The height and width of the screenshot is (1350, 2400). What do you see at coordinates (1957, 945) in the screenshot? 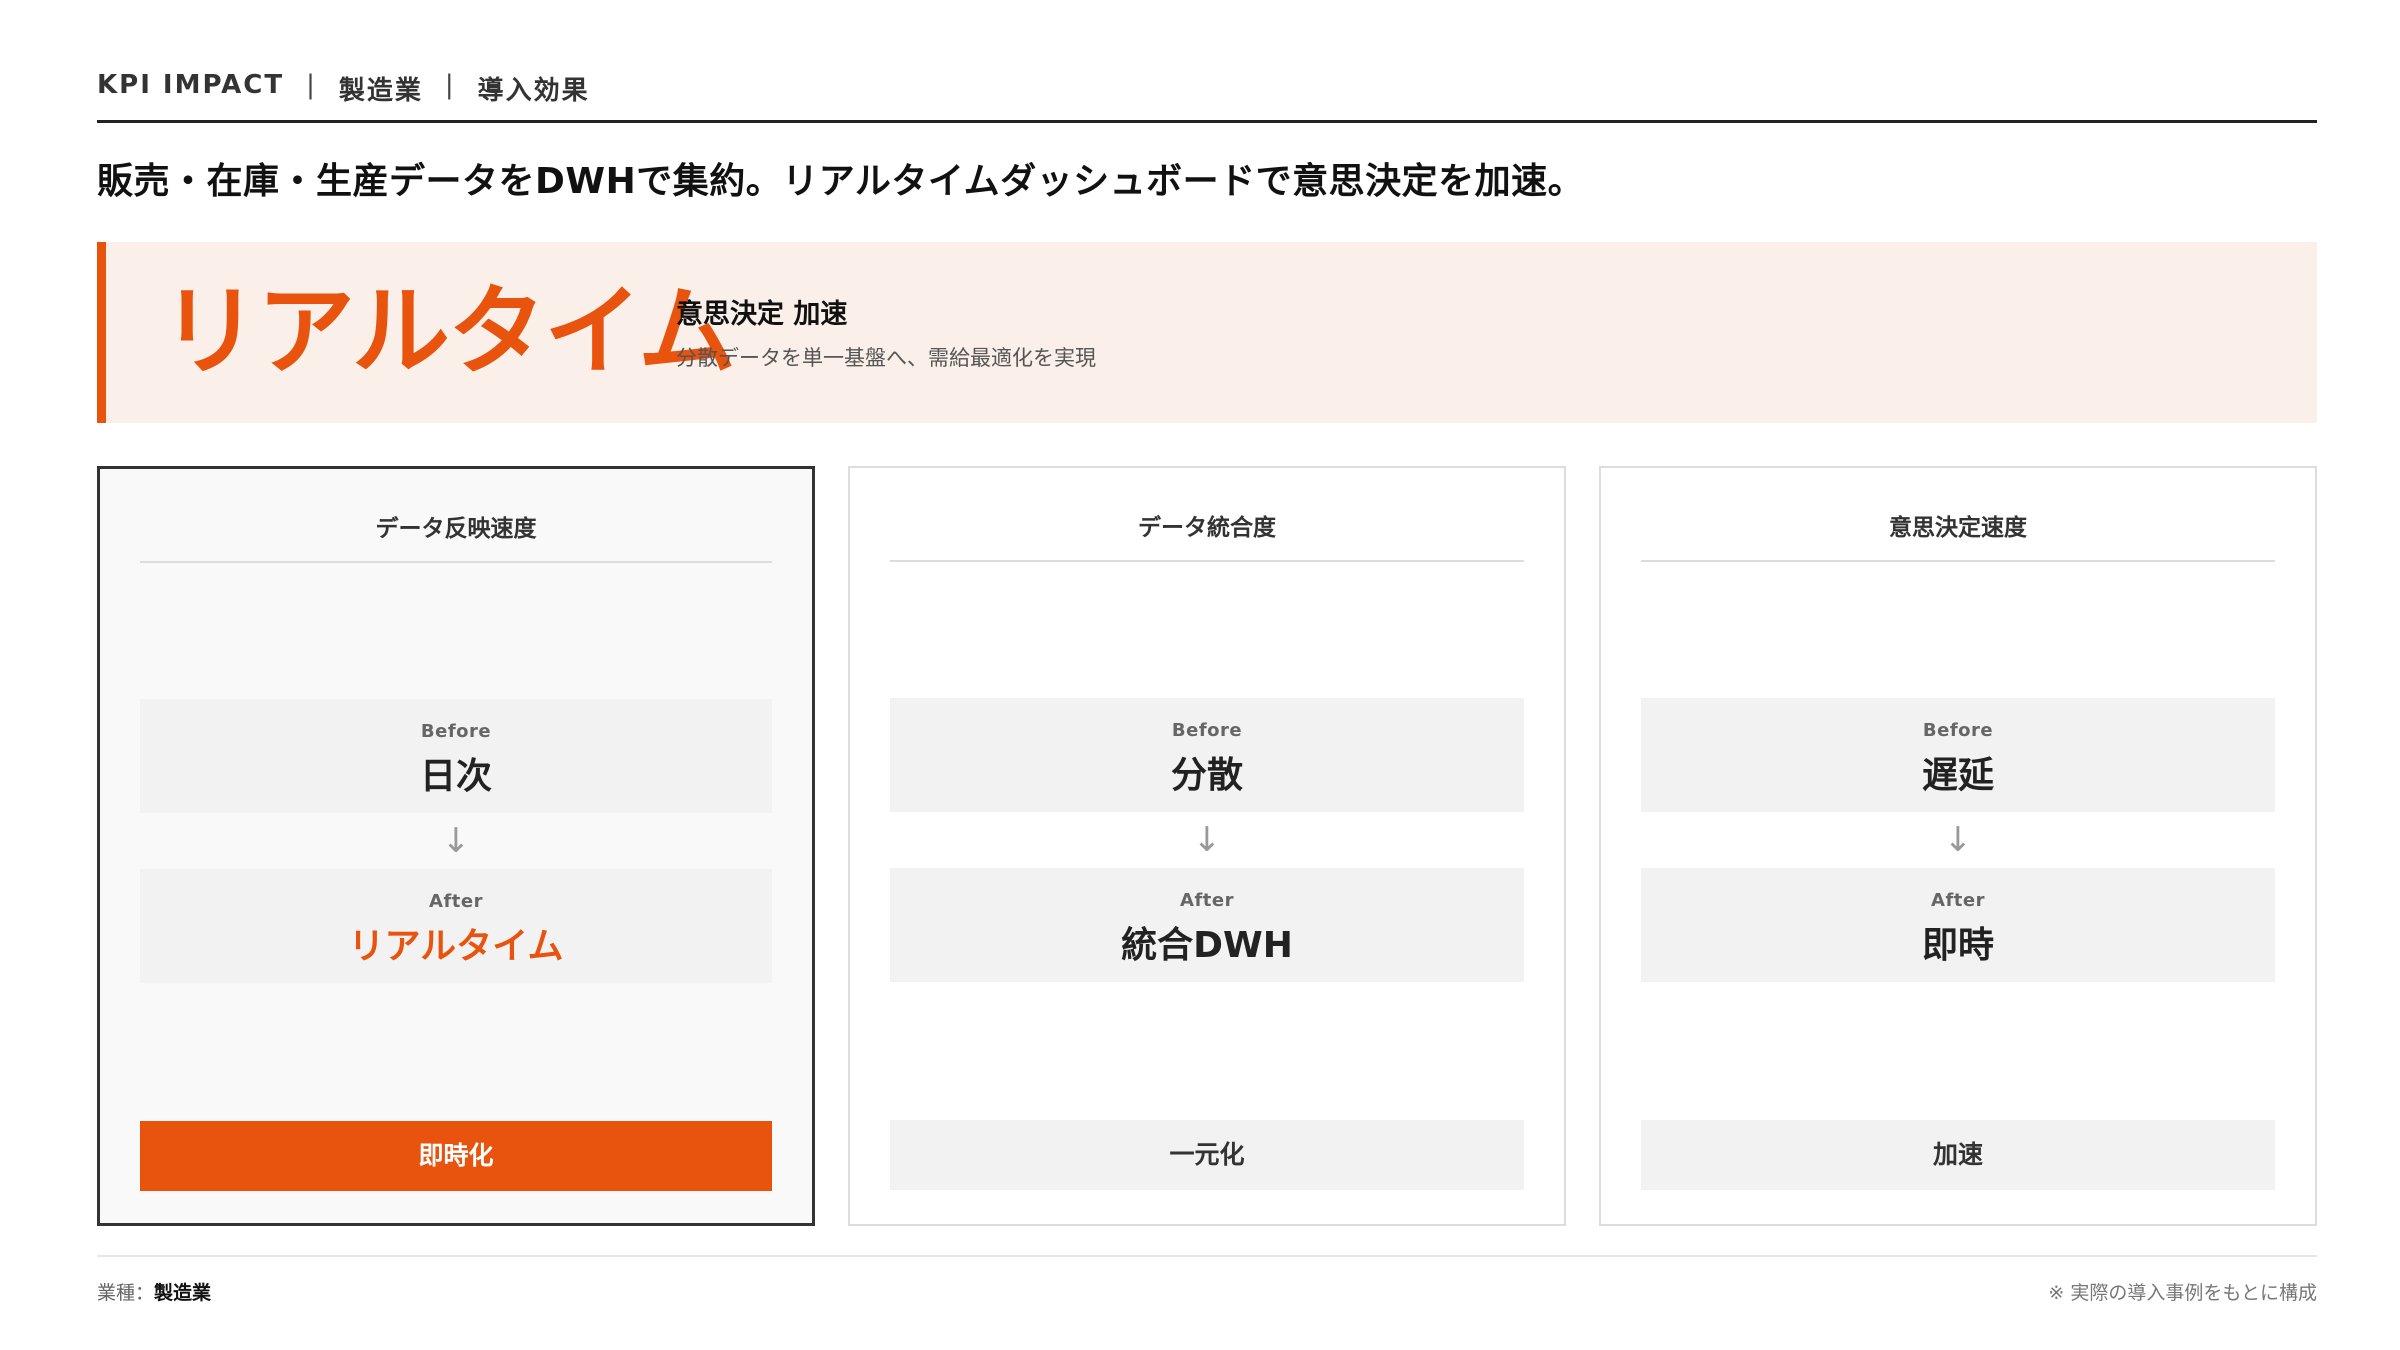
I see `after-value: 即時` at bounding box center [1957, 945].